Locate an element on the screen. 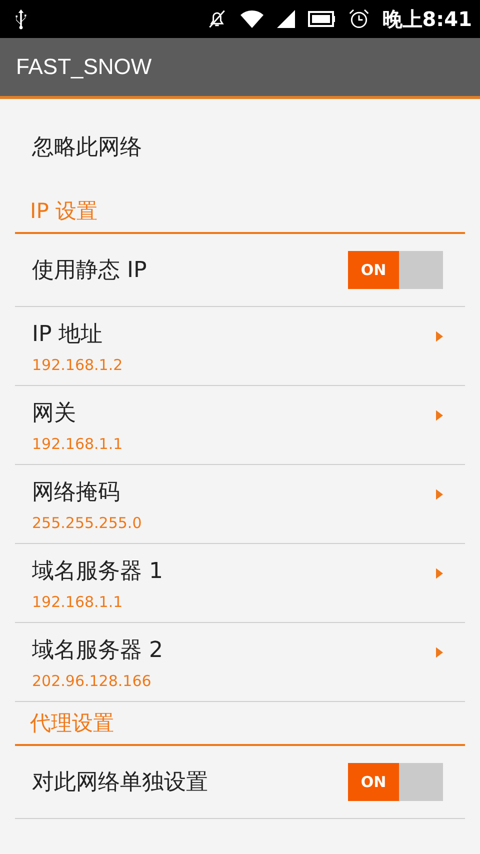 This screenshot has width=480, height=854. setting-label: 域名服务器 2 is located at coordinates (97, 650).